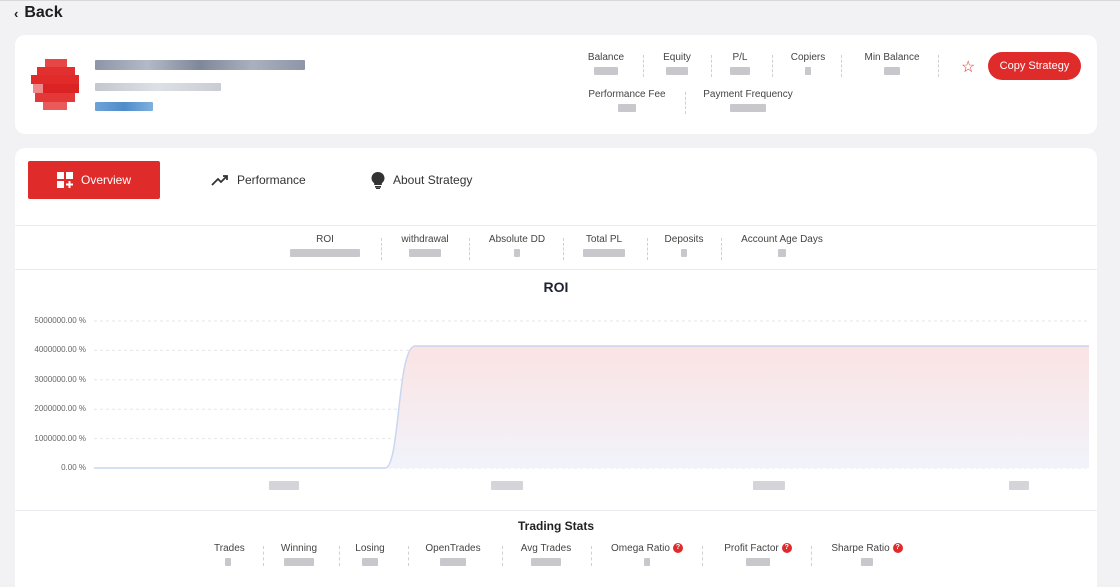 The width and height of the screenshot is (1120, 587). I want to click on trading-stat-label: Sharpe Ratio?, so click(867, 548).